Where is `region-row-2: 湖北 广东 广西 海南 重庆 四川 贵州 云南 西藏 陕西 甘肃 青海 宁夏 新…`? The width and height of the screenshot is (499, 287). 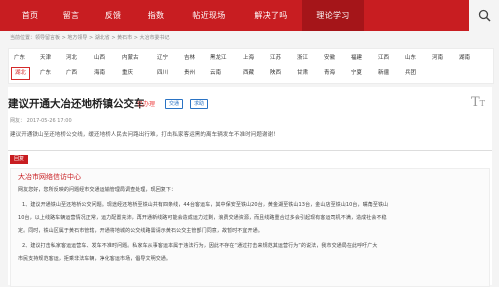 region-row-2: 湖北 广东 广西 海南 重庆 四川 贵州 云南 西藏 陕西 甘肃 青海 宁夏 新… is located at coordinates (251, 73).